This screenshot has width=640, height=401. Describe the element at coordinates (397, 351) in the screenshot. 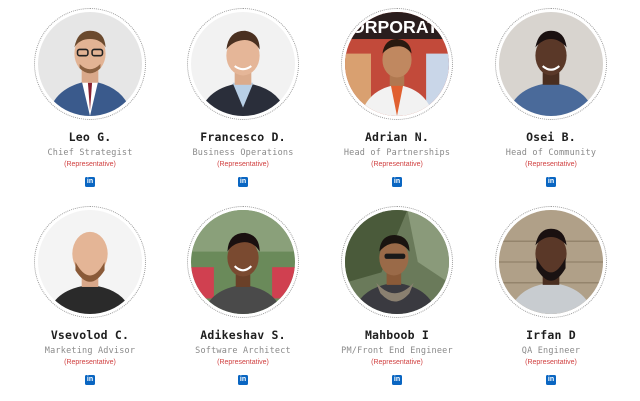

I see `member-role: PM/Front End Engineer` at that location.